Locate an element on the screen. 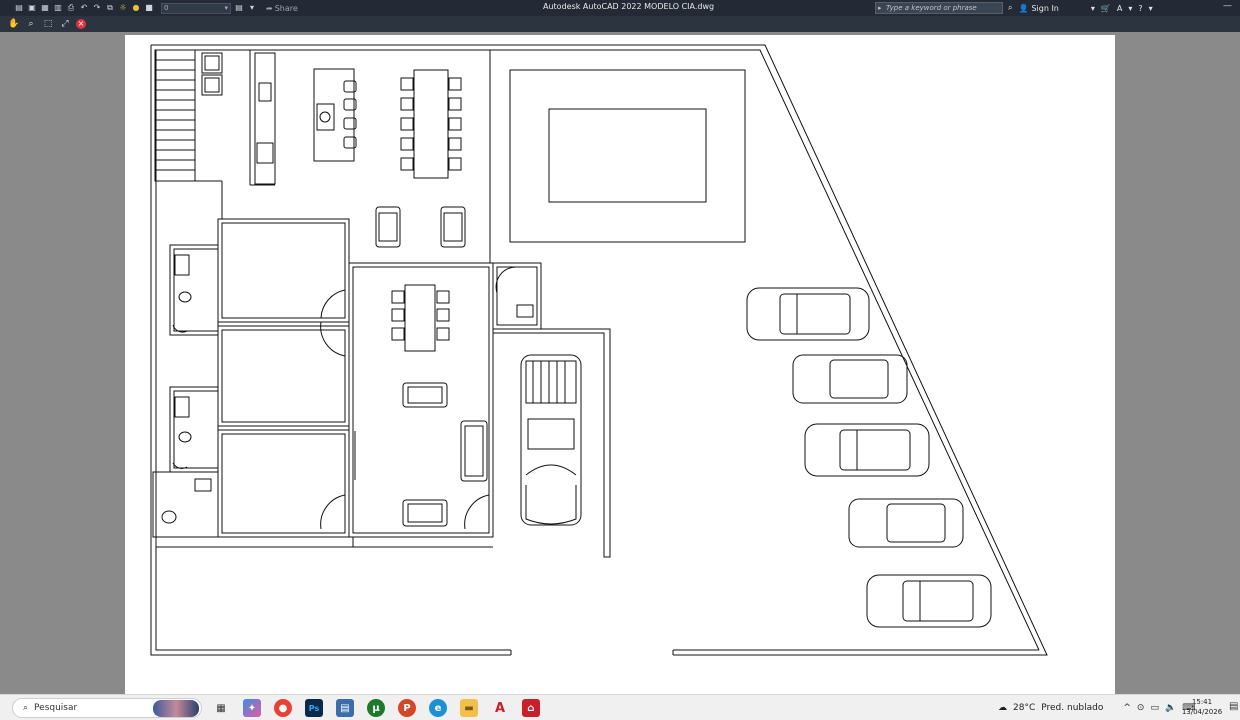  autocad-icon: A is located at coordinates (500, 708).